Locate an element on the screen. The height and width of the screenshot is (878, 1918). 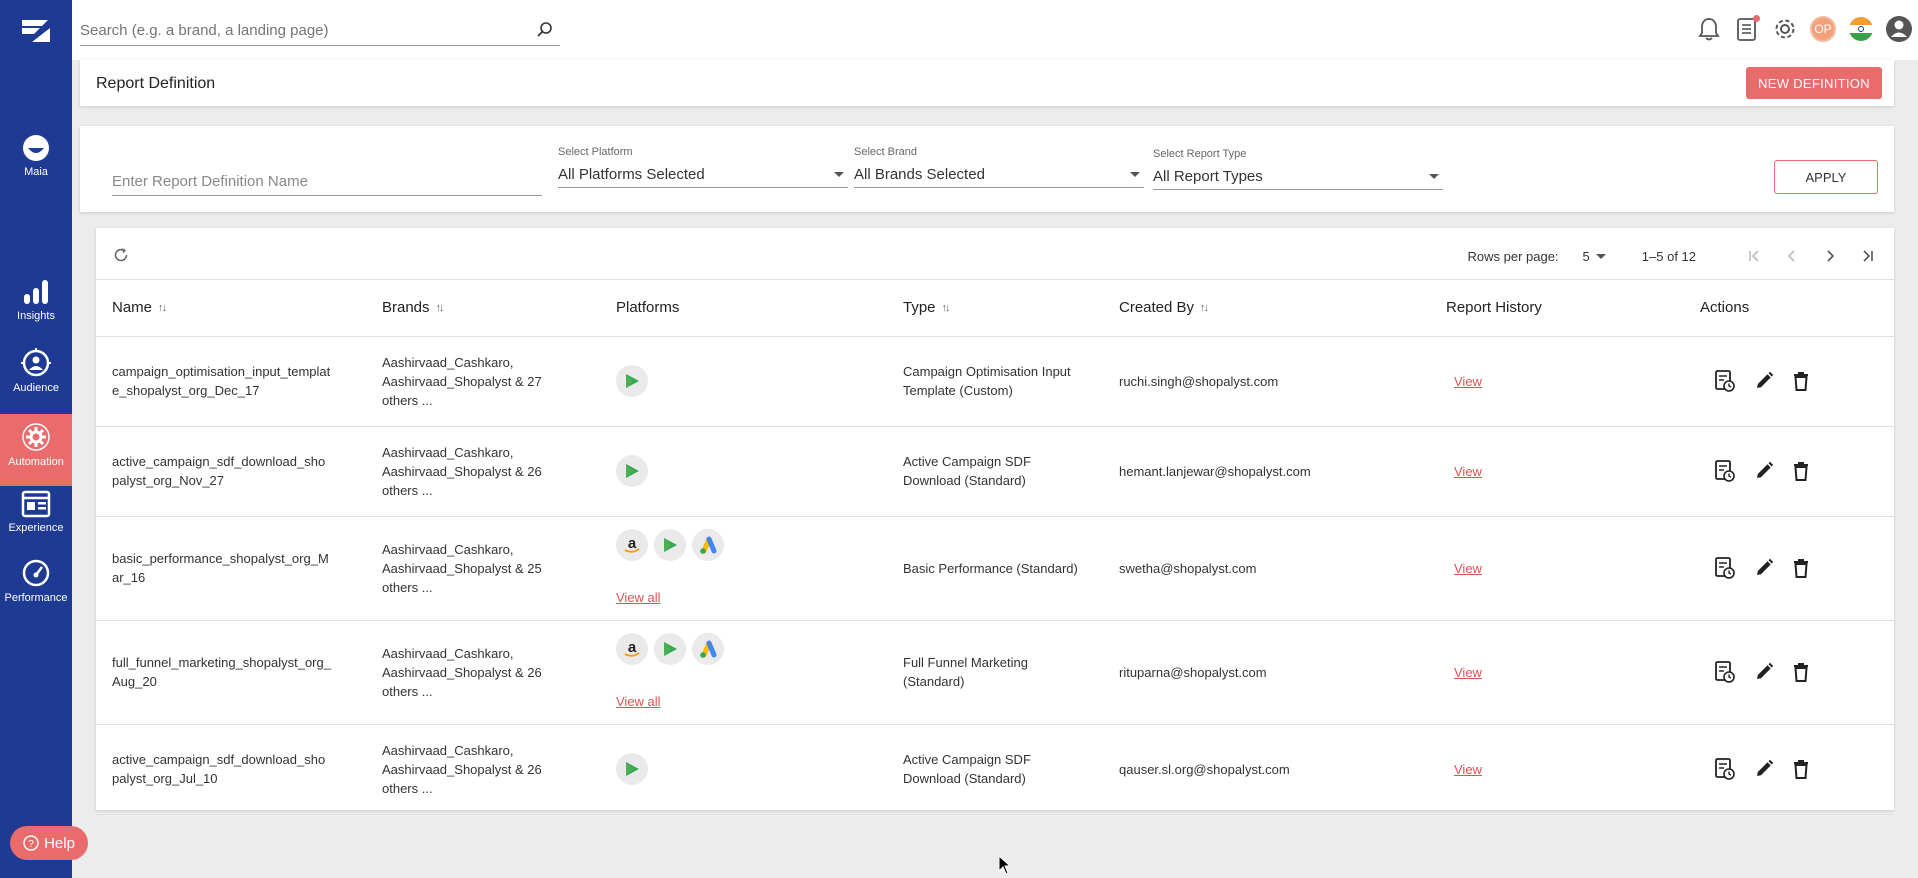
india-flag-icon is located at coordinates (1861, 29).